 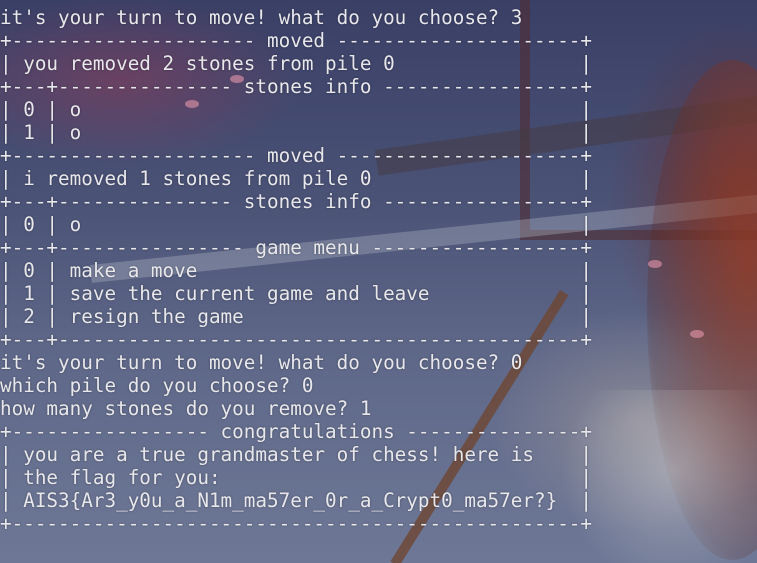 I want to click on menu-option-make-move: | 0 | make a move |, so click(x=296, y=270).